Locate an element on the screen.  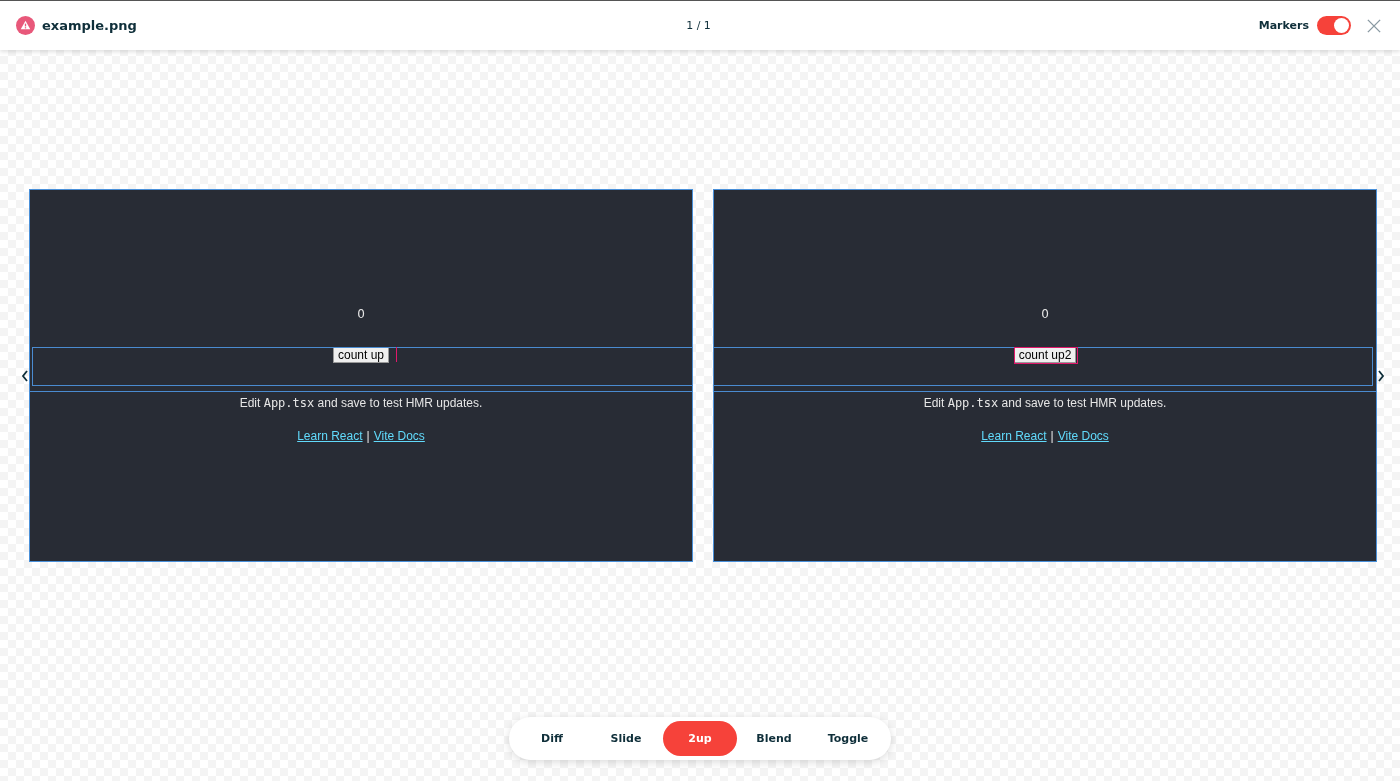
view-mode-tab: 2up is located at coordinates (700, 738).